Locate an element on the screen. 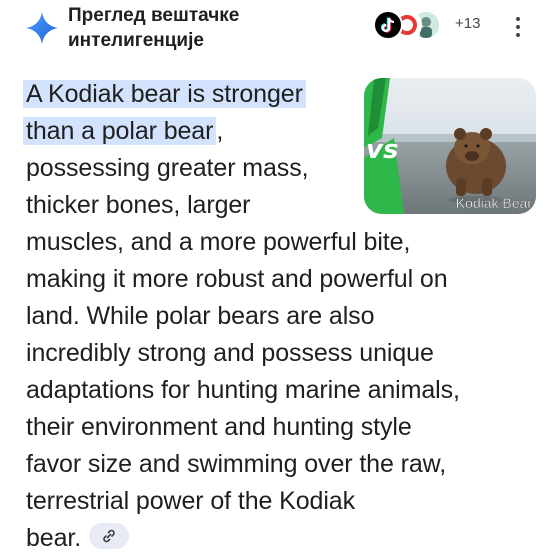 Image resolution: width=560 pixels, height=560 pixels. link-icon is located at coordinates (109, 536).